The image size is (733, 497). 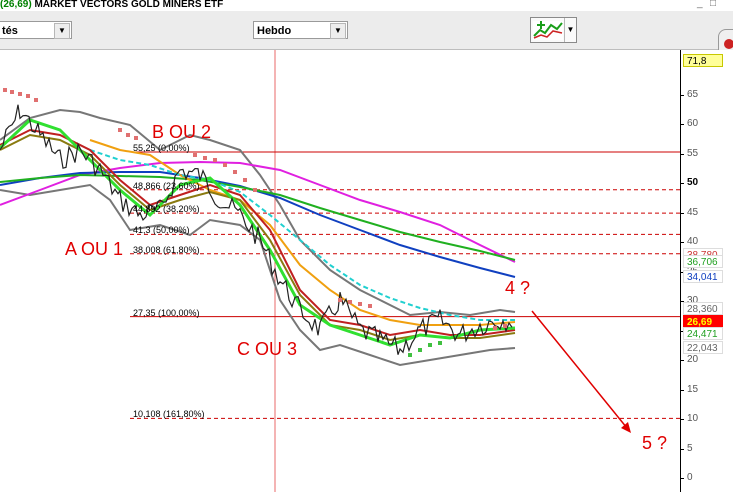 What do you see at coordinates (166, 209) in the screenshot?
I see `fib-level-label: 44,892 (38,20%)` at bounding box center [166, 209].